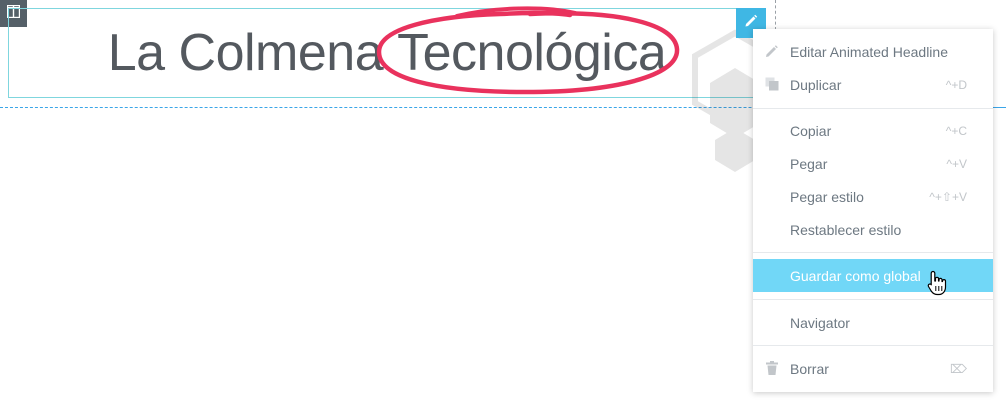  What do you see at coordinates (873, 196) in the screenshot?
I see `menu-item-pegar-estilo: Pegar estilo ^+⇧+V` at bounding box center [873, 196].